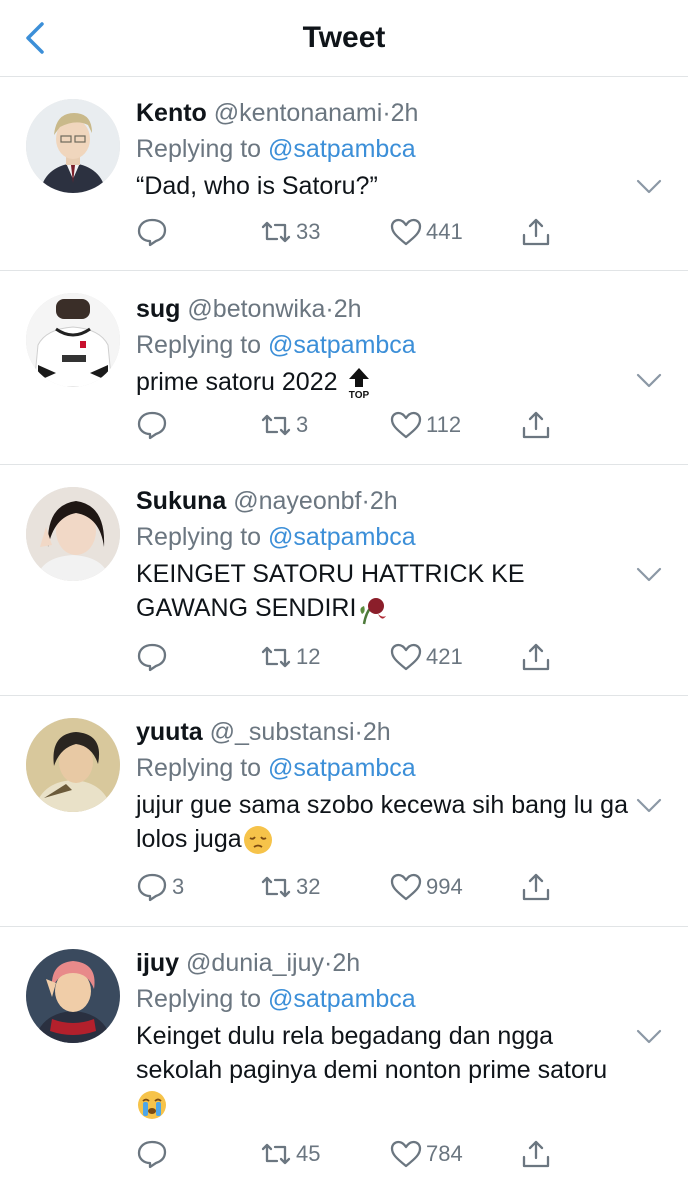  Describe the element at coordinates (169, 732) in the screenshot. I see `display-name: yuuta` at that location.